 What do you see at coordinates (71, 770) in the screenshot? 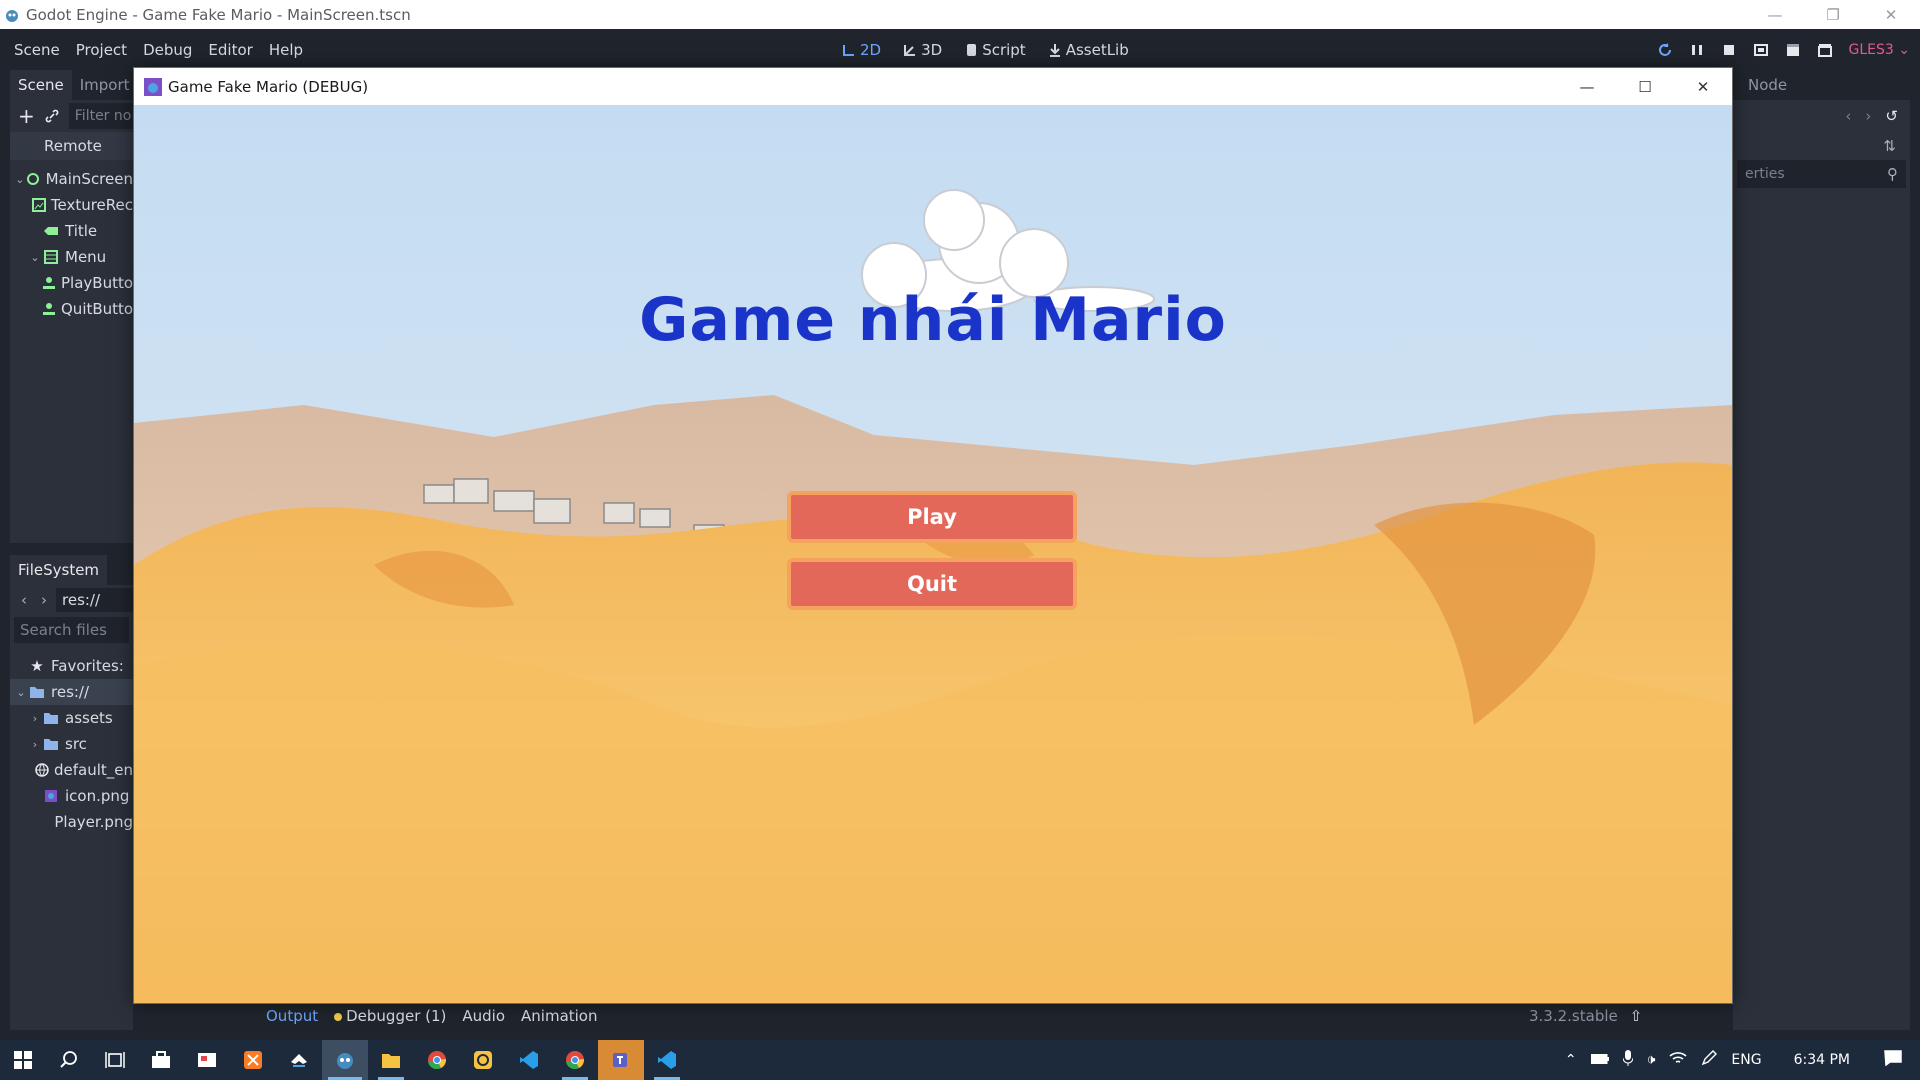
I see `fs-item-default-env: default_en` at bounding box center [71, 770].